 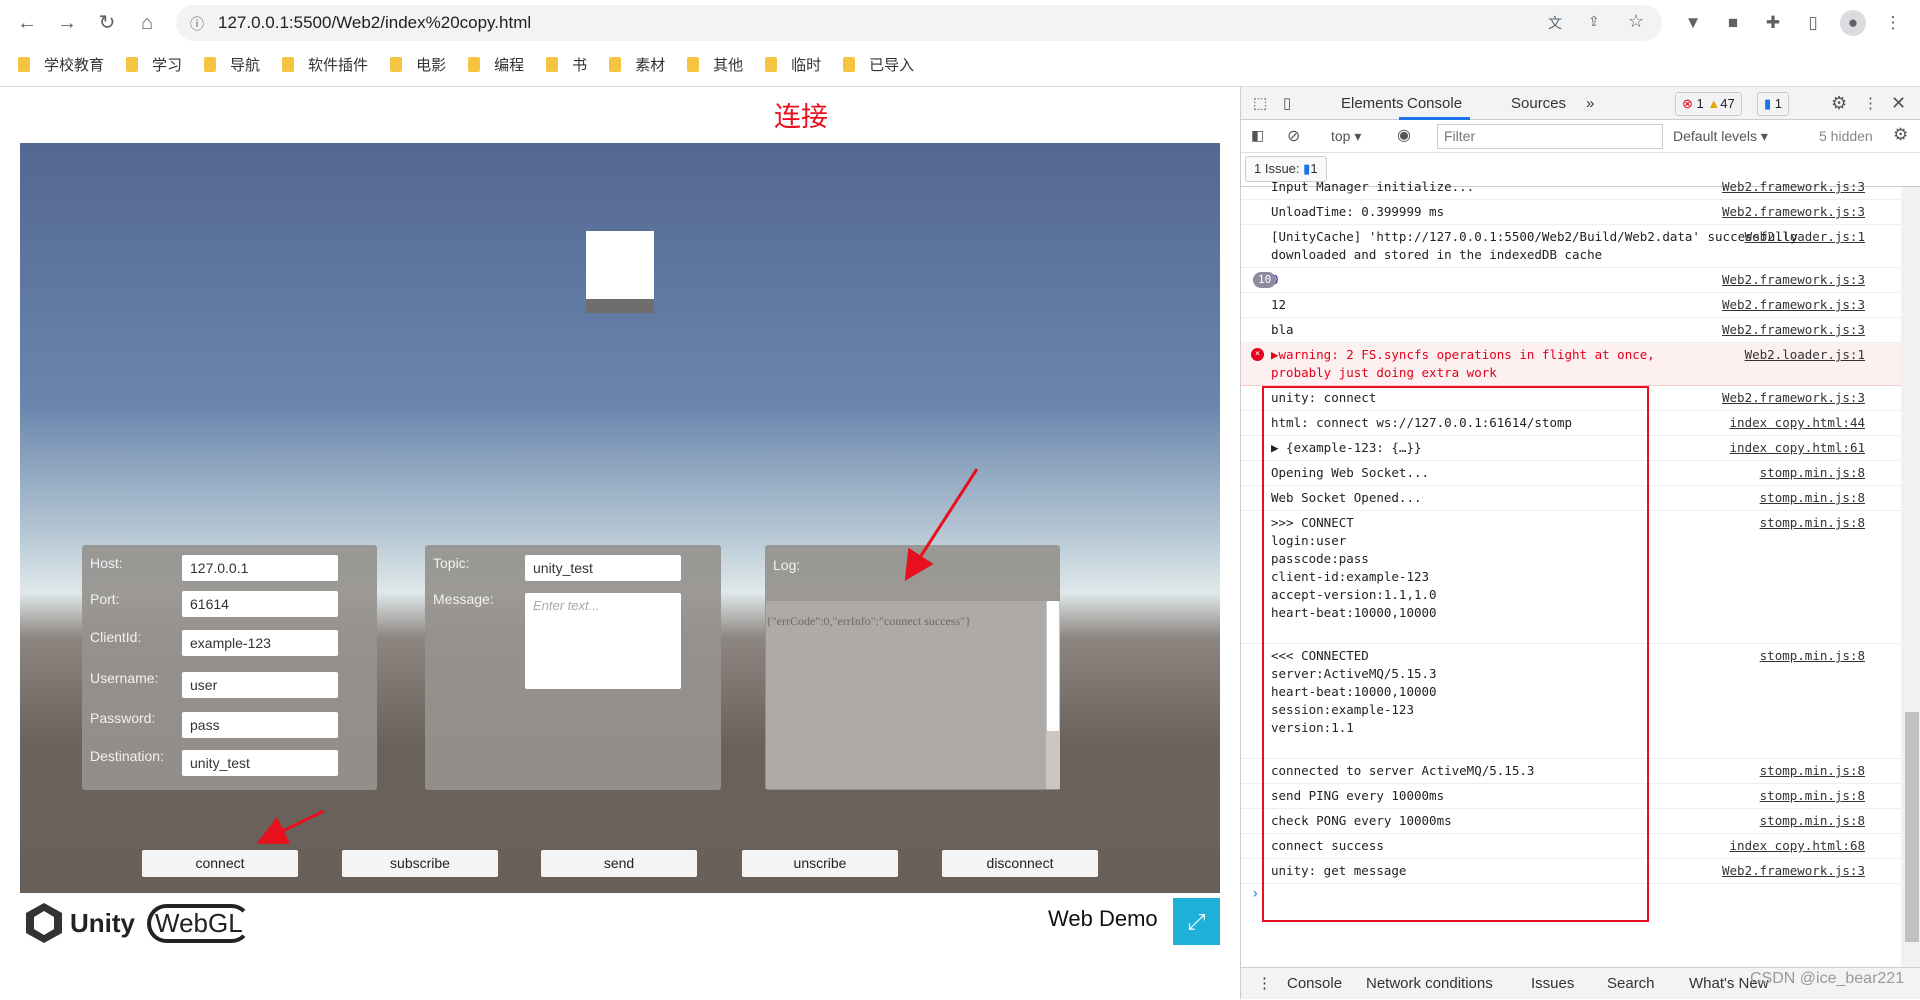 I want to click on extension-v-icon: ▼, so click(x=1693, y=23).